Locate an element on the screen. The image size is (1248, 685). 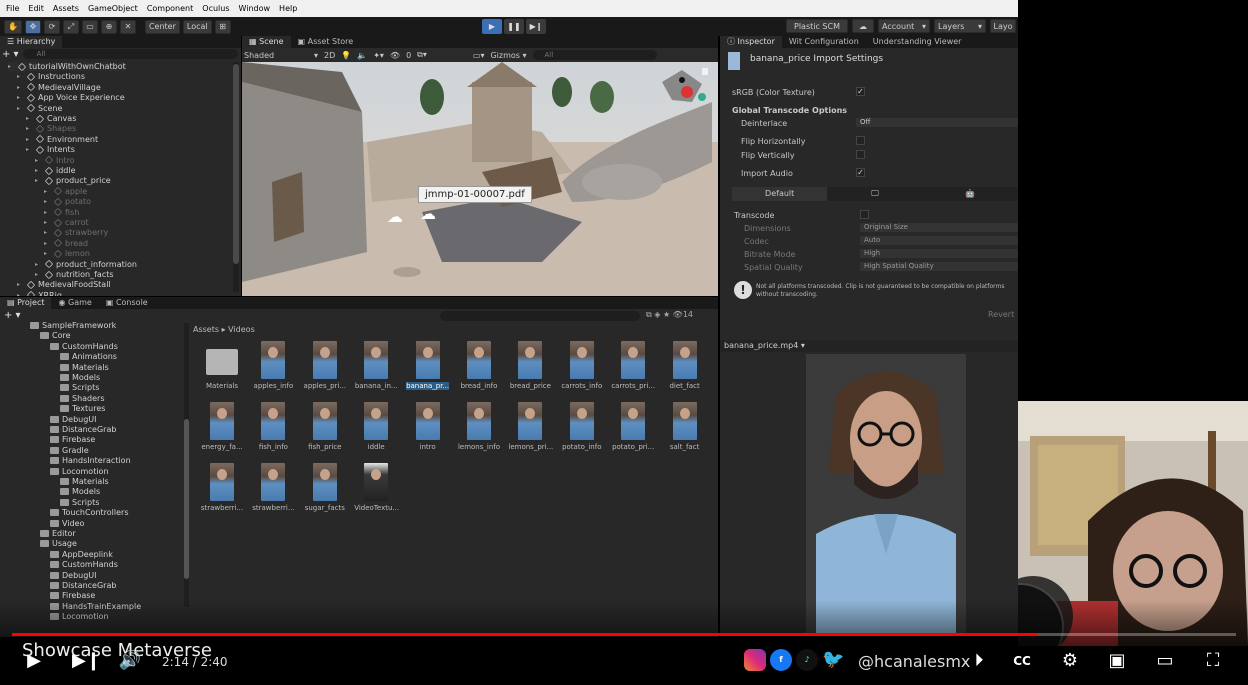
preview-header: banana_price.mp4 ▾ is located at coordinates (869, 346).